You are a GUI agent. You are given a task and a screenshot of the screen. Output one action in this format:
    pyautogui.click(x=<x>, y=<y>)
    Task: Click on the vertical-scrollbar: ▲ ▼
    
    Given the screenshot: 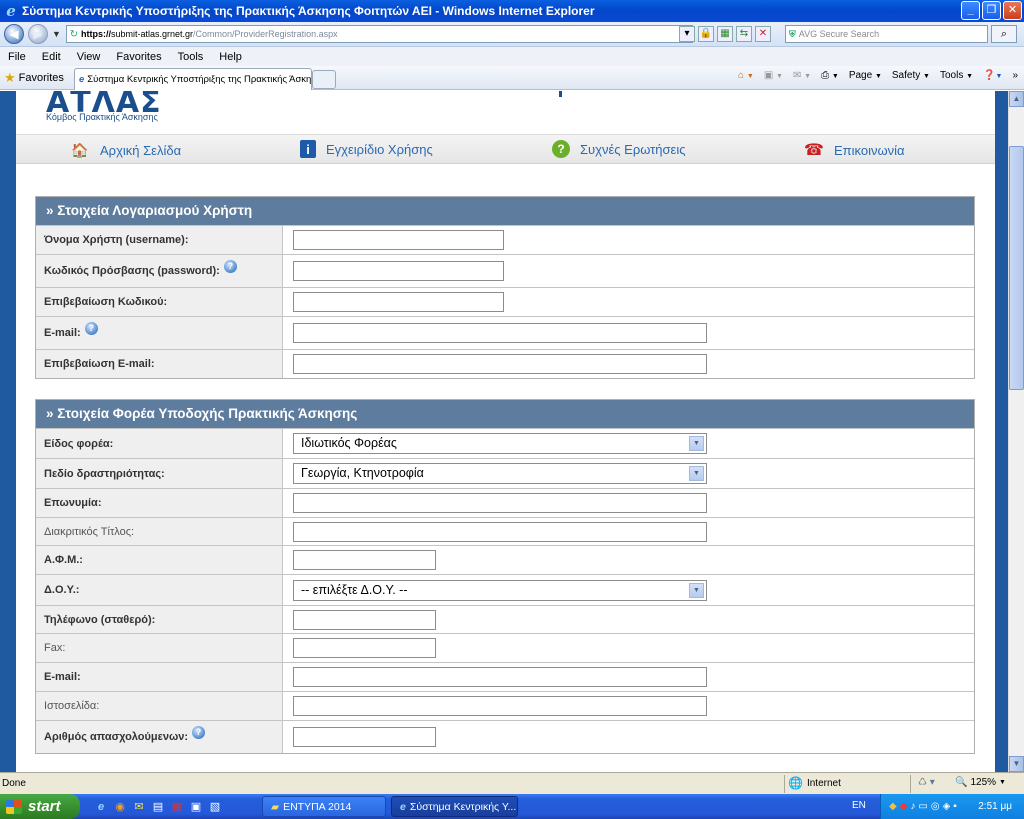 What is the action you would take?
    pyautogui.click(x=1016, y=431)
    